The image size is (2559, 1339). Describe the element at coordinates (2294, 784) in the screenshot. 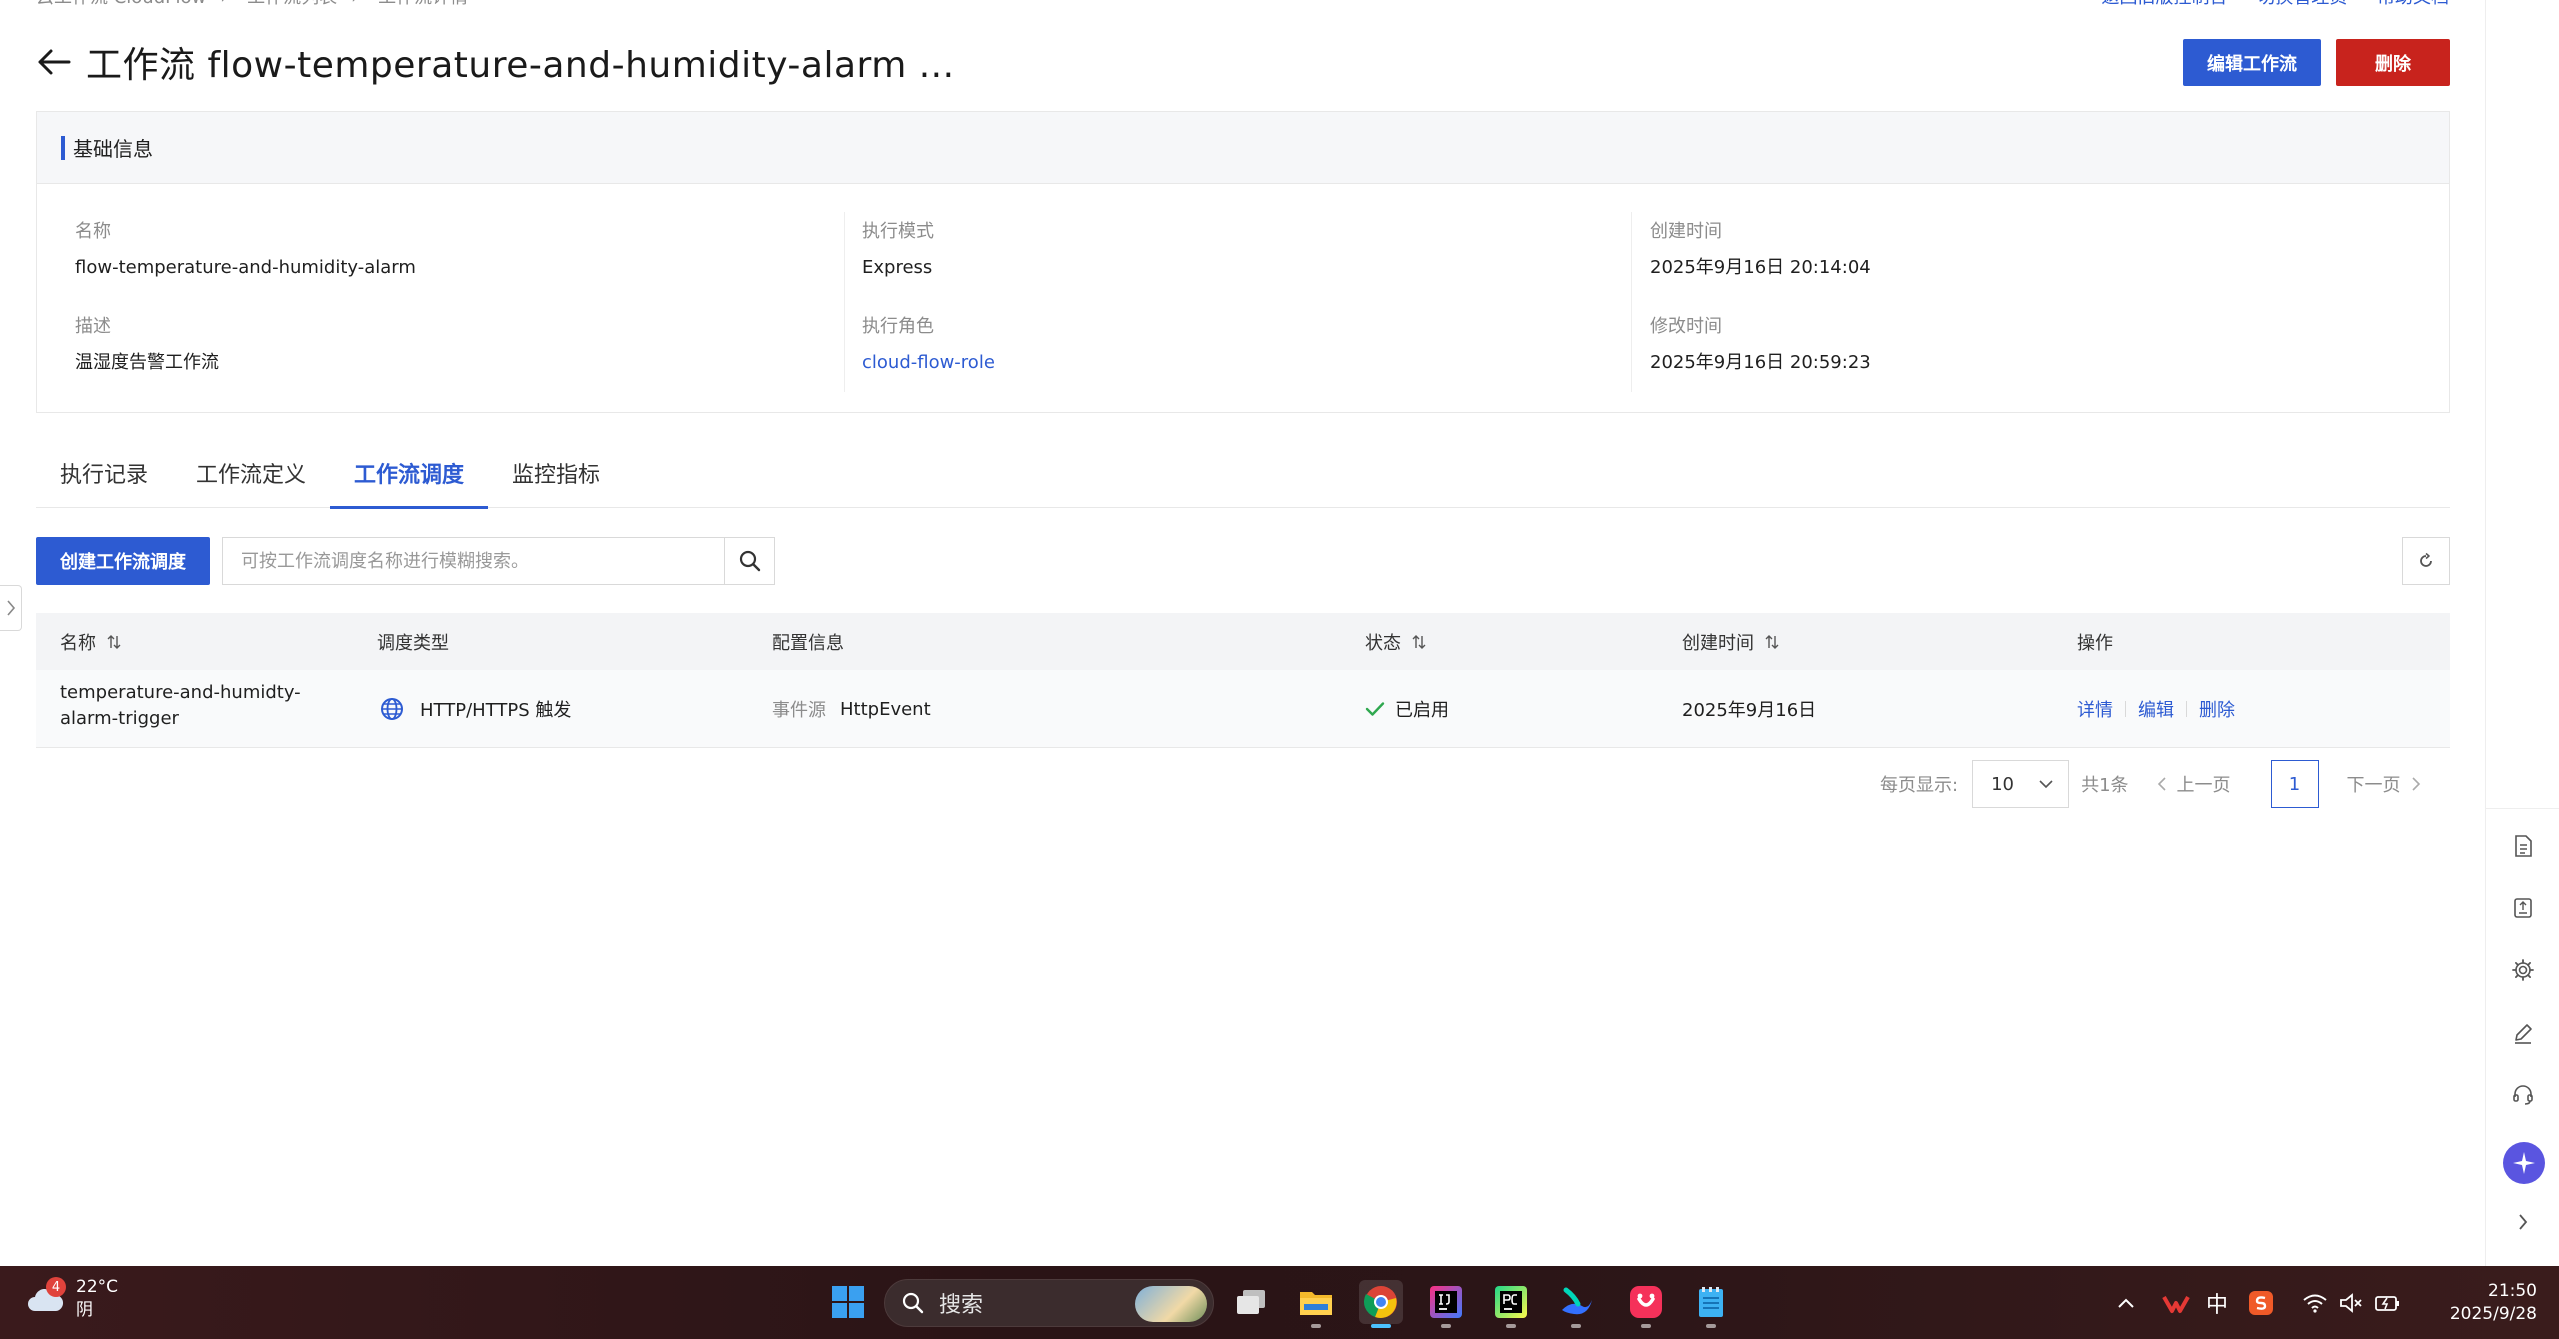

I see `page-number-button: 1` at that location.